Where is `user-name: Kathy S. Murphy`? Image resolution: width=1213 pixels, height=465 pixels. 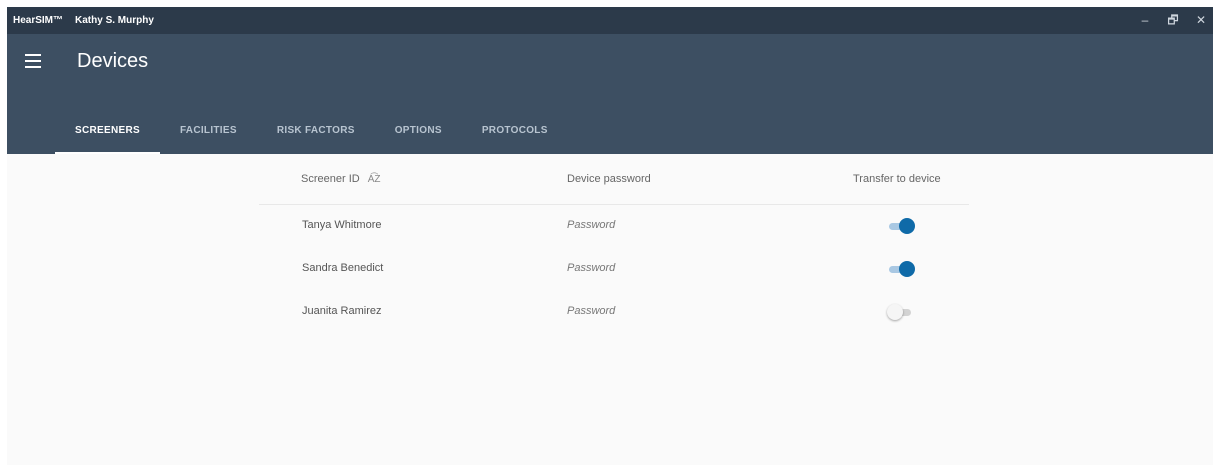
user-name: Kathy S. Murphy is located at coordinates (114, 20).